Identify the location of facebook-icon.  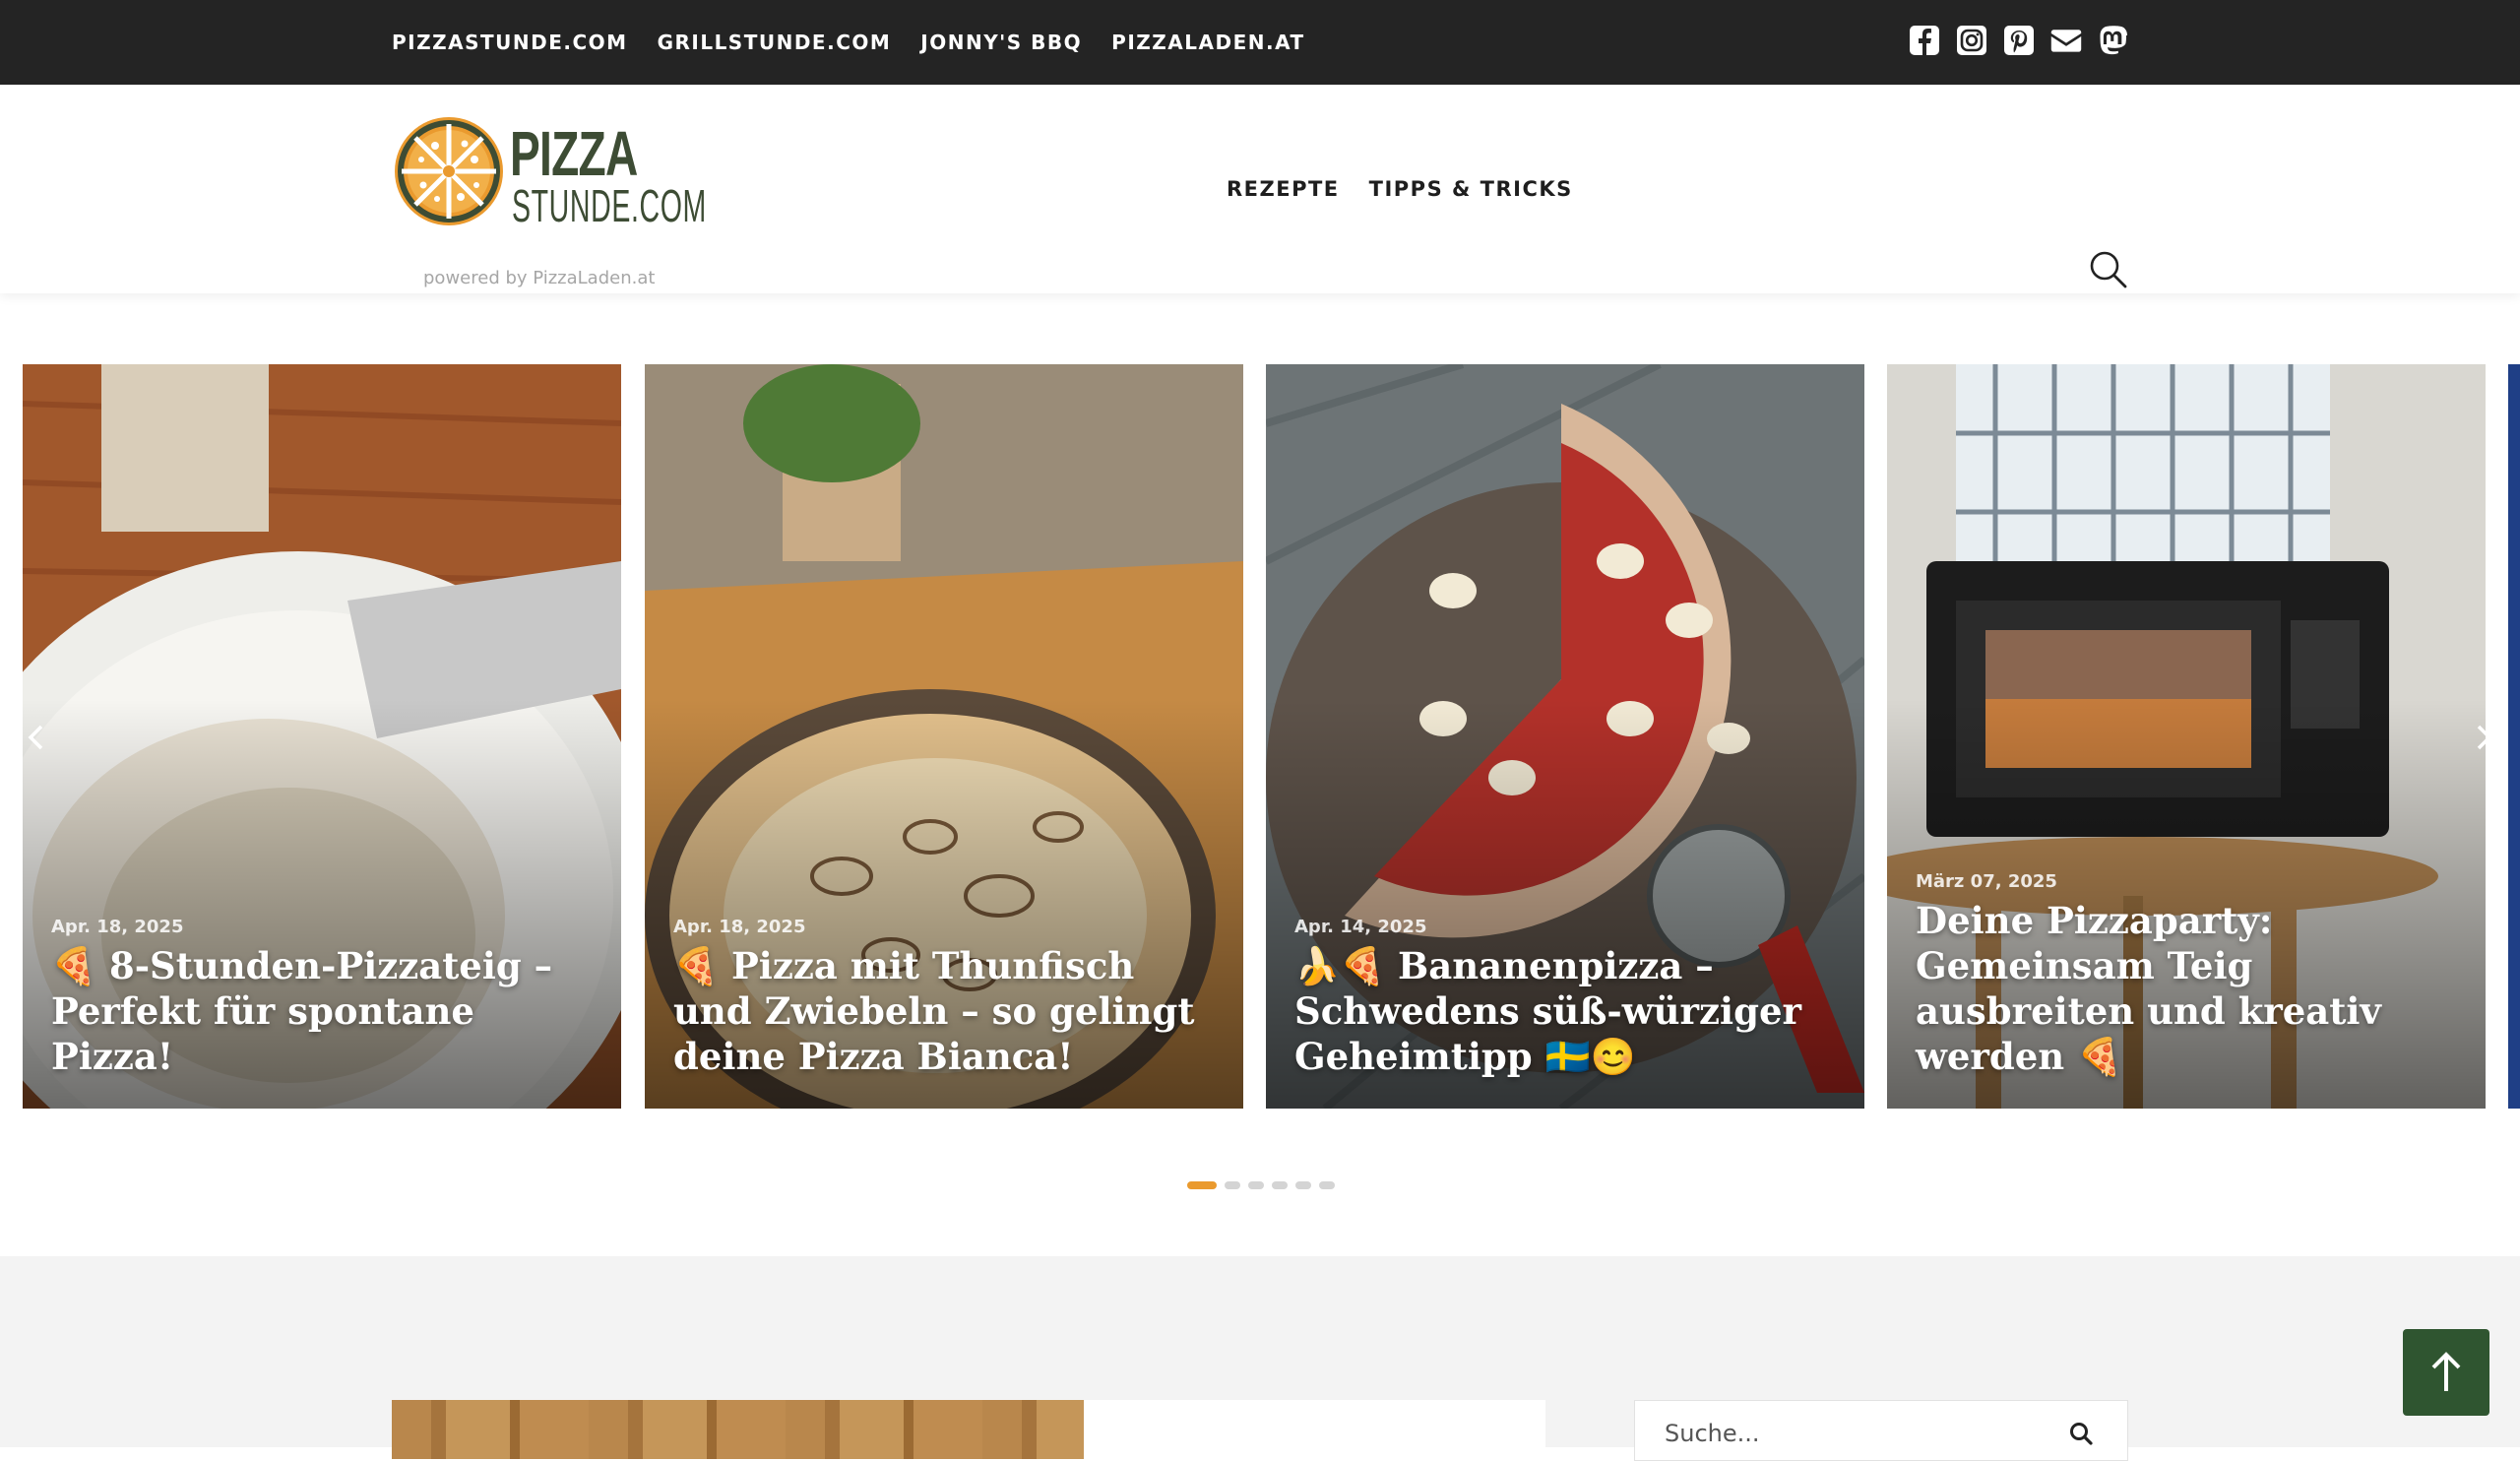
(1924, 40).